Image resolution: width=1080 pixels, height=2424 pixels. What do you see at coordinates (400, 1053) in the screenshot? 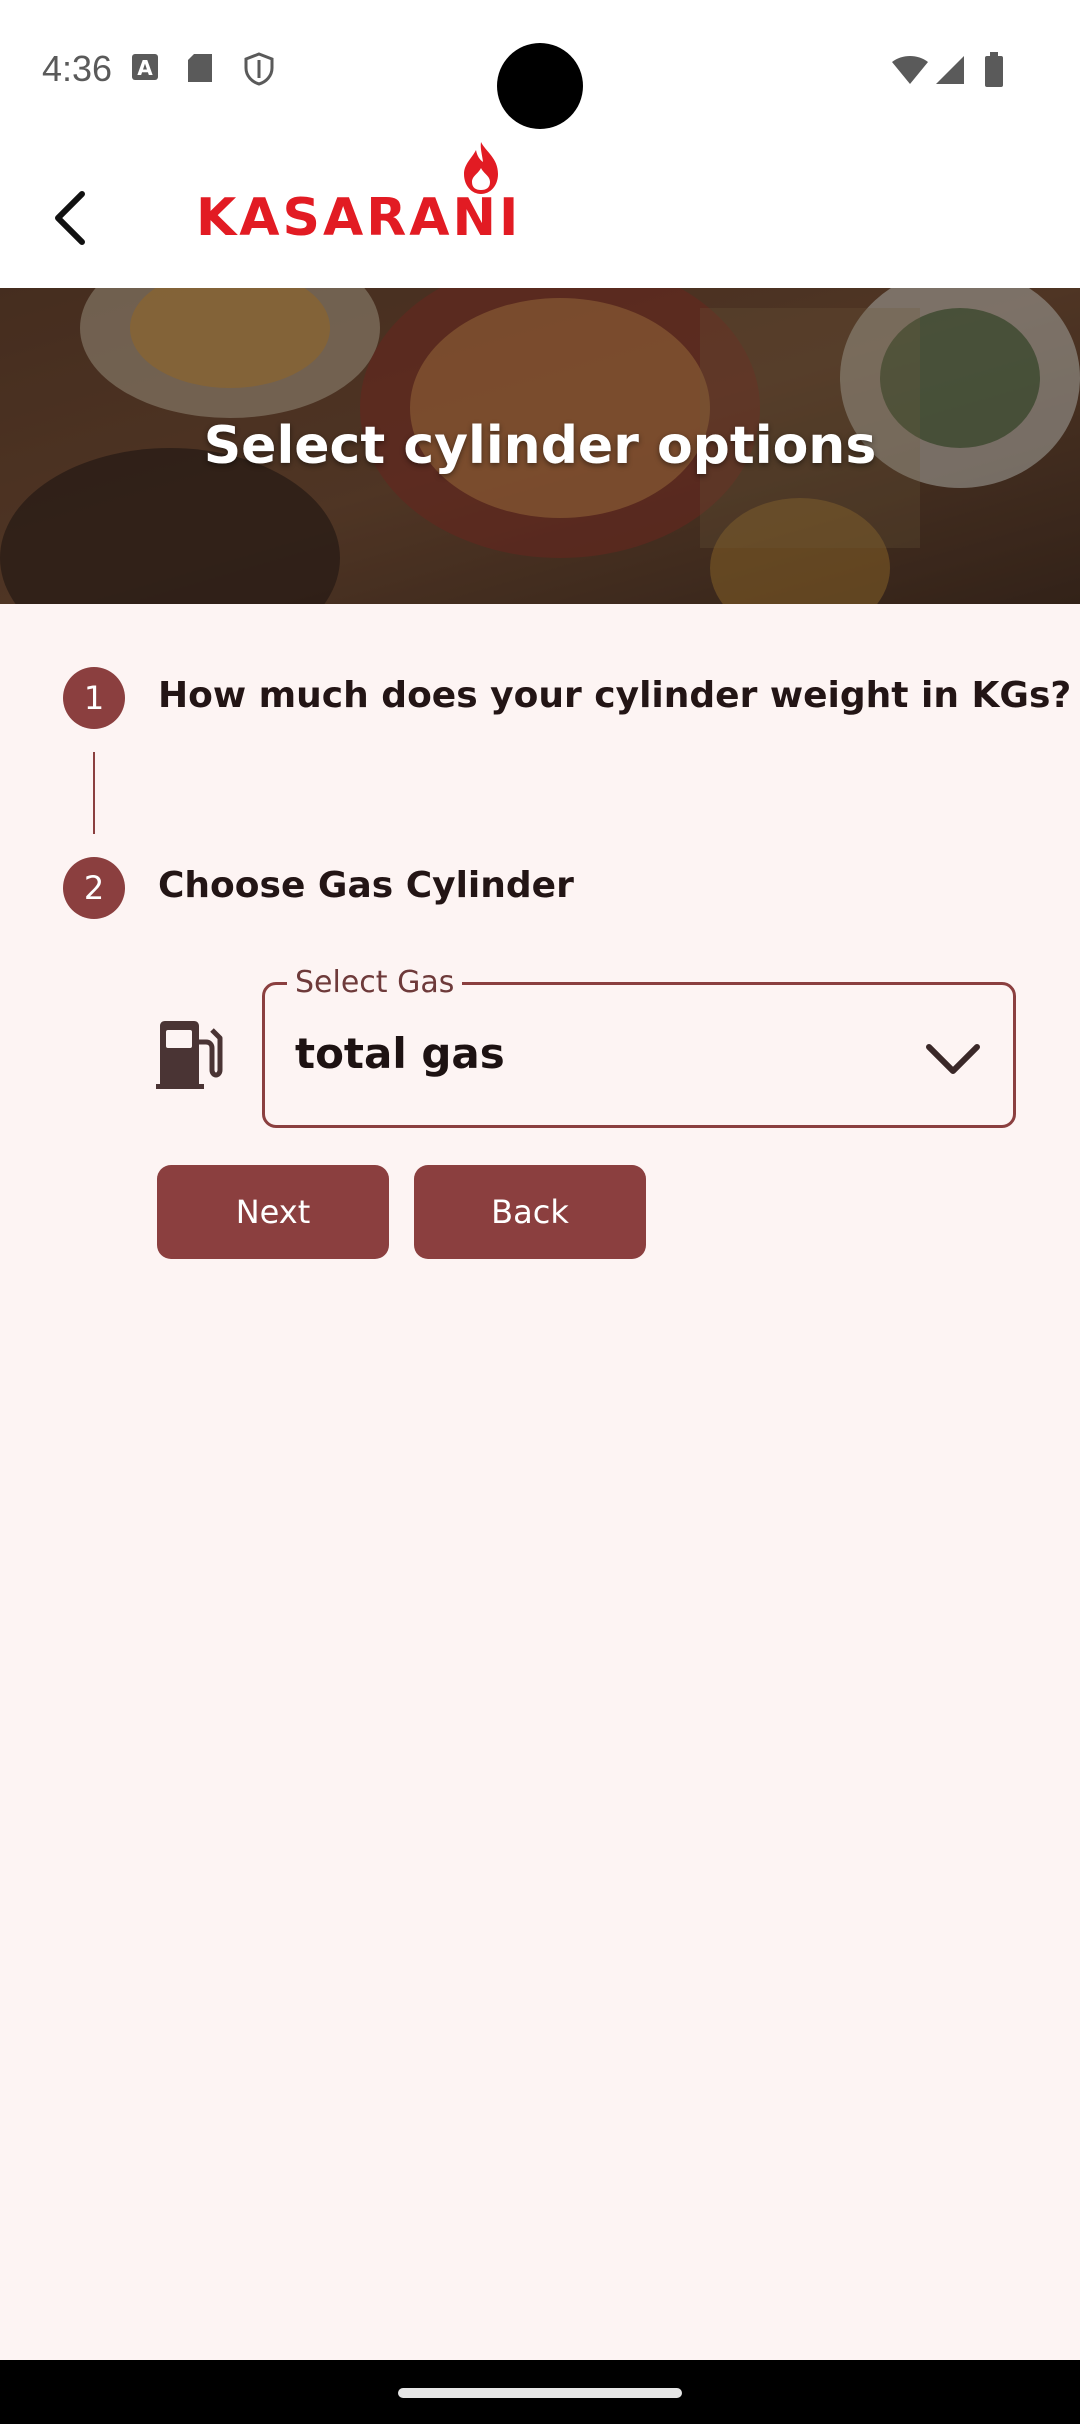
I see `gas-select-value: total gas` at bounding box center [400, 1053].